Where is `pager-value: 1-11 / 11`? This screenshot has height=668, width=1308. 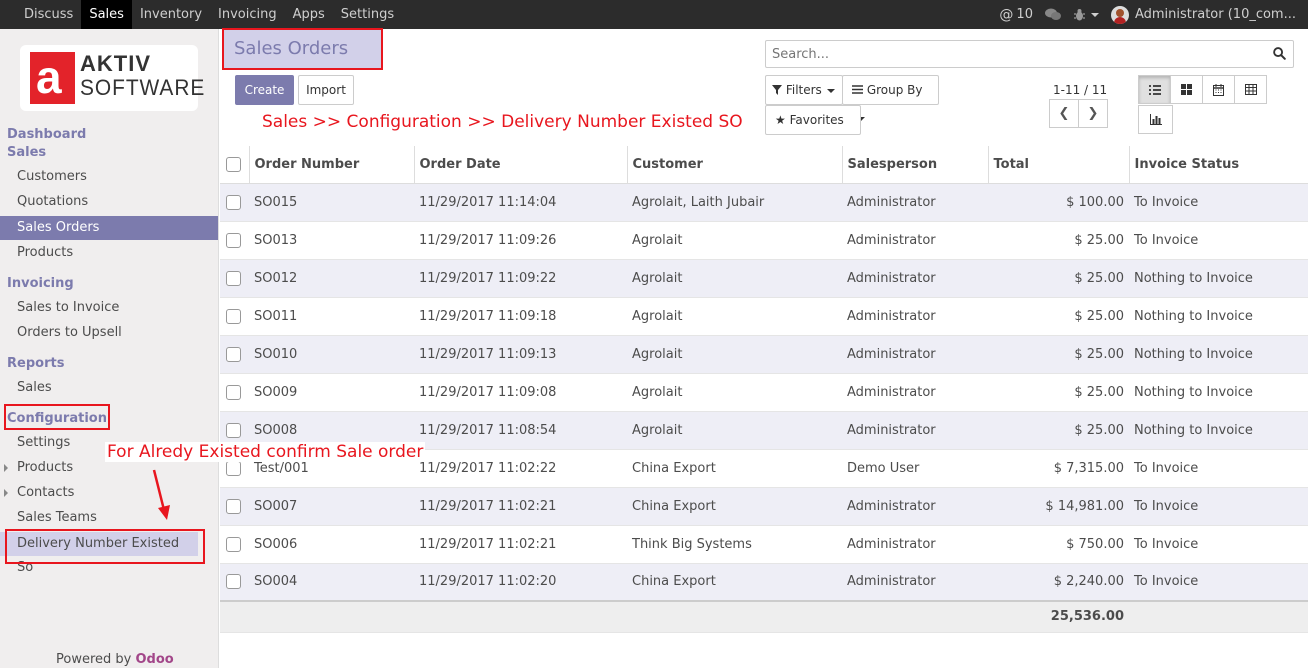
pager-value: 1-11 / 11 is located at coordinates (1080, 90).